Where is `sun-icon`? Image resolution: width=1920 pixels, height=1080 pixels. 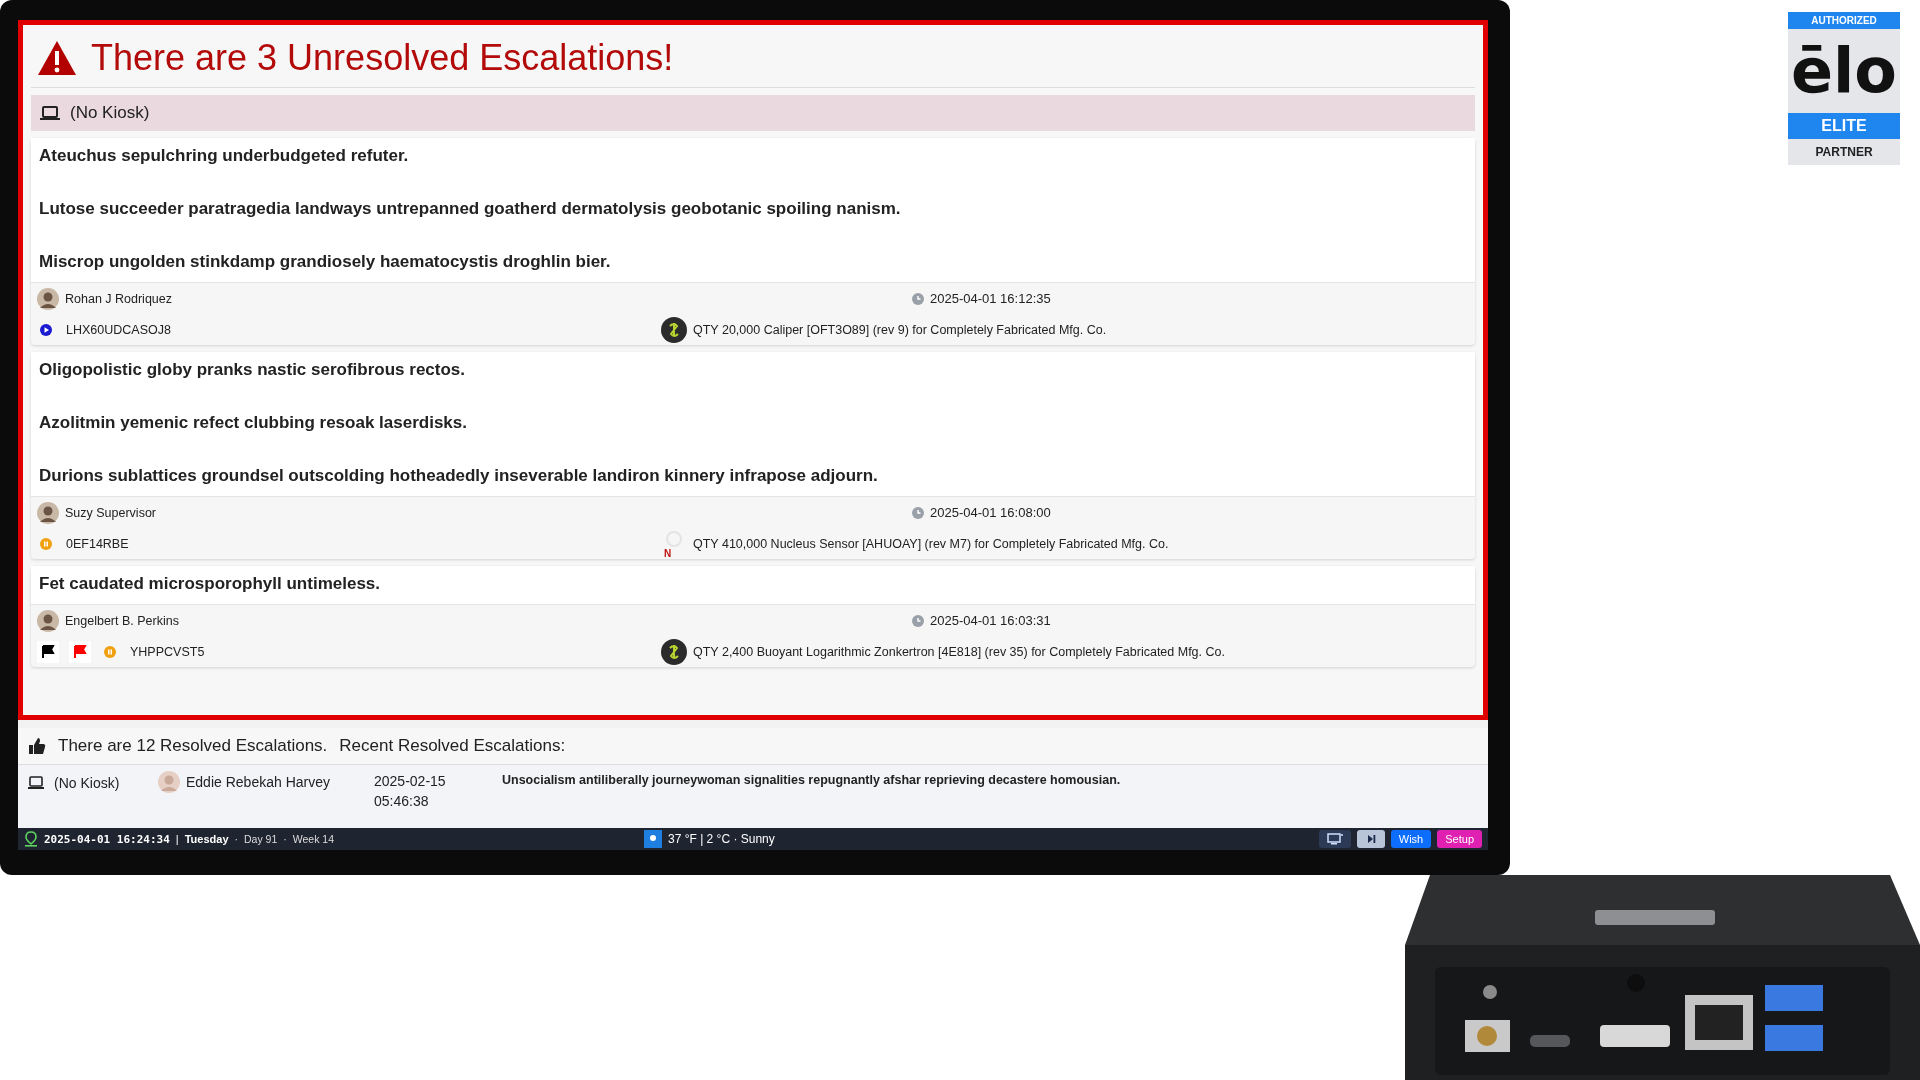 sun-icon is located at coordinates (653, 839).